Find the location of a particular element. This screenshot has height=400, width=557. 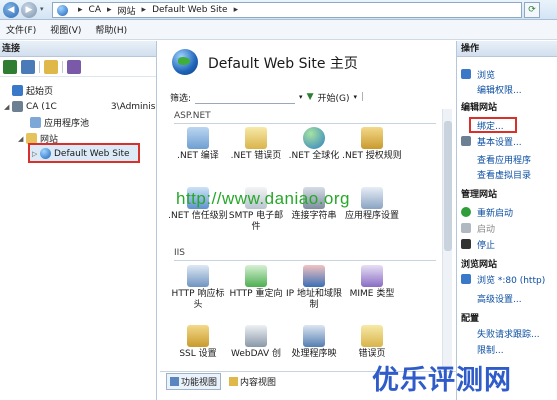

action-restart: 重新启动 is located at coordinates (495, 212).